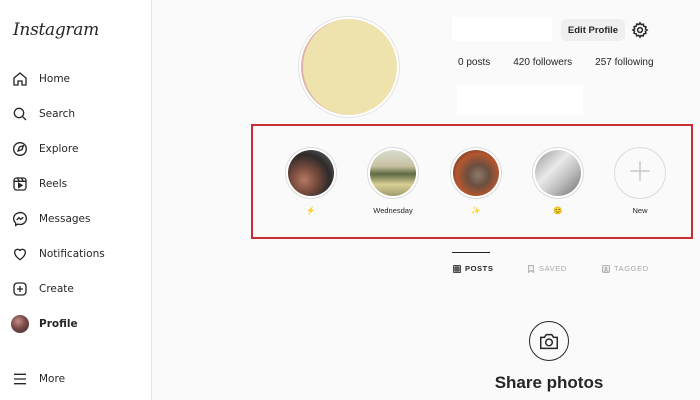 The height and width of the screenshot is (400, 700). Describe the element at coordinates (53, 184) in the screenshot. I see `sidebar-item-label: Reels` at that location.